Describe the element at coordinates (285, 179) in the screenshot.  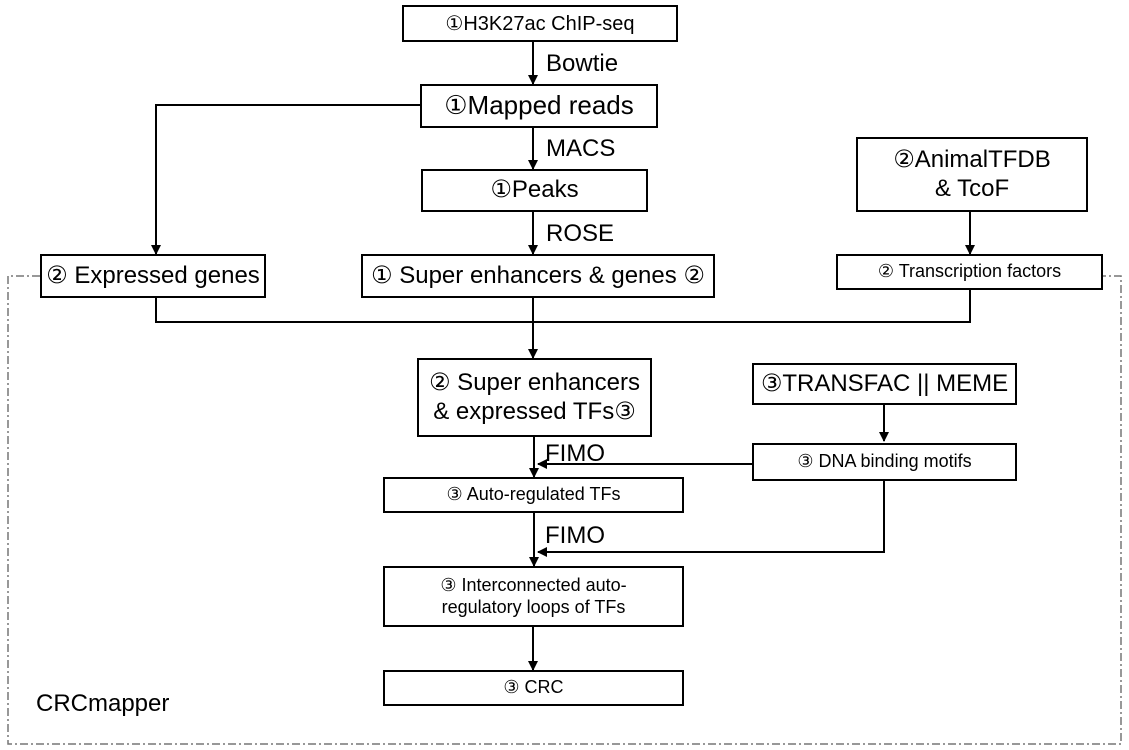
I see `edge-mapped-expressed` at that location.